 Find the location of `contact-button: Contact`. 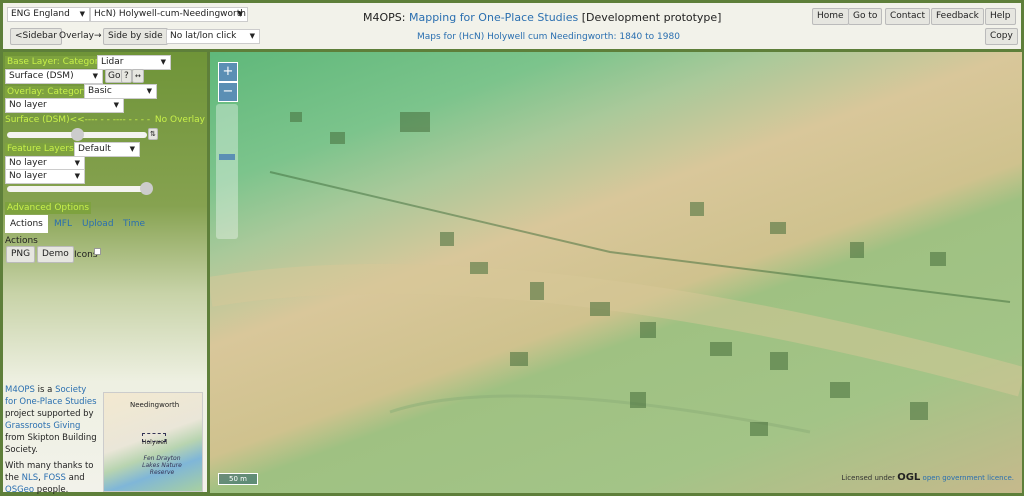

contact-button: Contact is located at coordinates (908, 16).